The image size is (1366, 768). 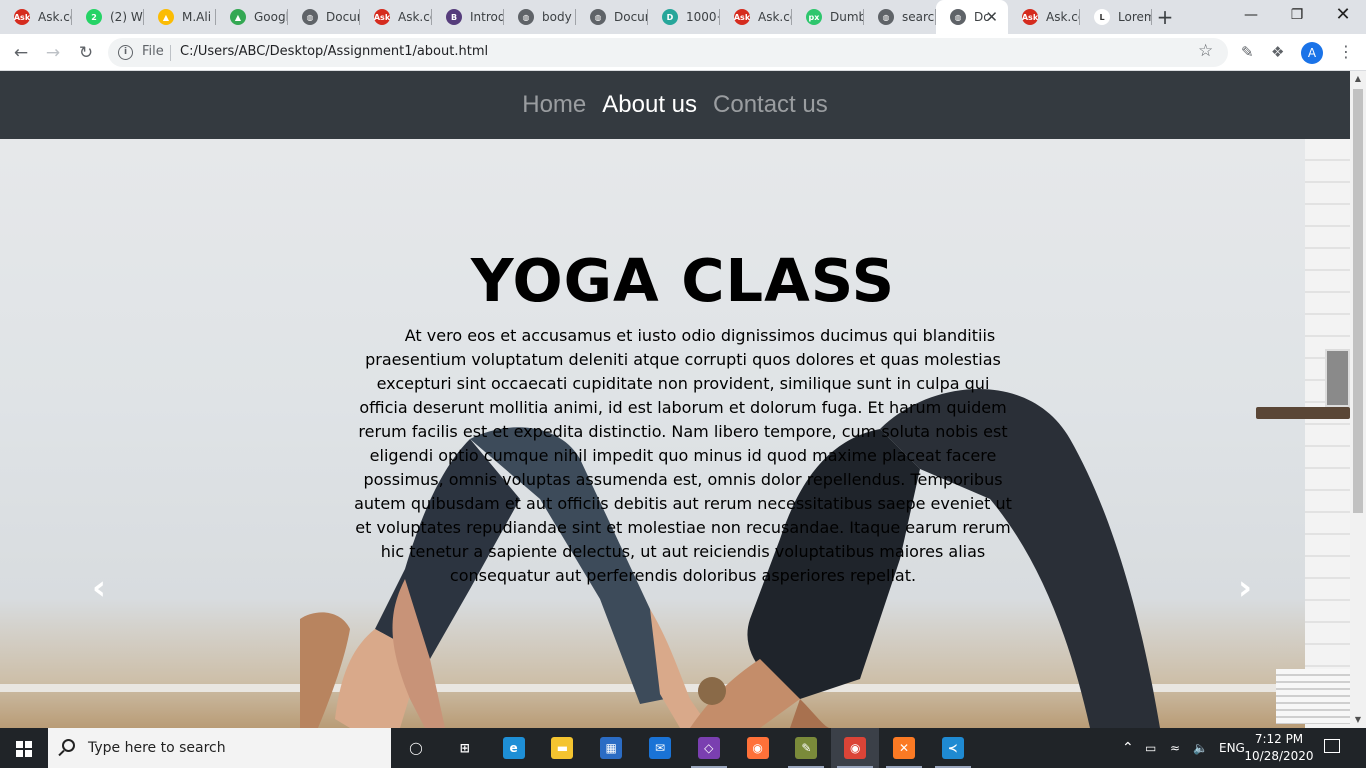 I want to click on nav-link-home: Home, so click(x=554, y=105).